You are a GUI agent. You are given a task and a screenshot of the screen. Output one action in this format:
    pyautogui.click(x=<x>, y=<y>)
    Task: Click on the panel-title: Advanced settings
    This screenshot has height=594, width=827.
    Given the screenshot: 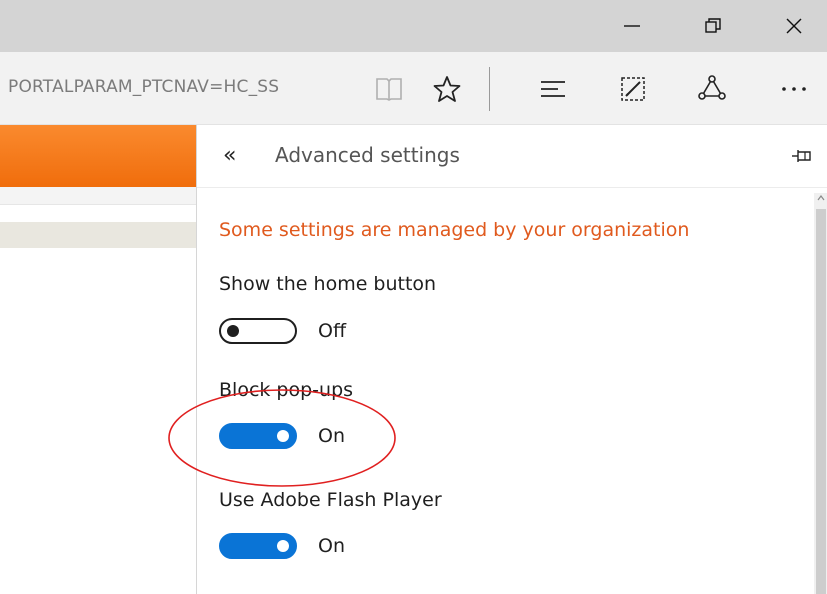 What is the action you would take?
    pyautogui.click(x=367, y=155)
    